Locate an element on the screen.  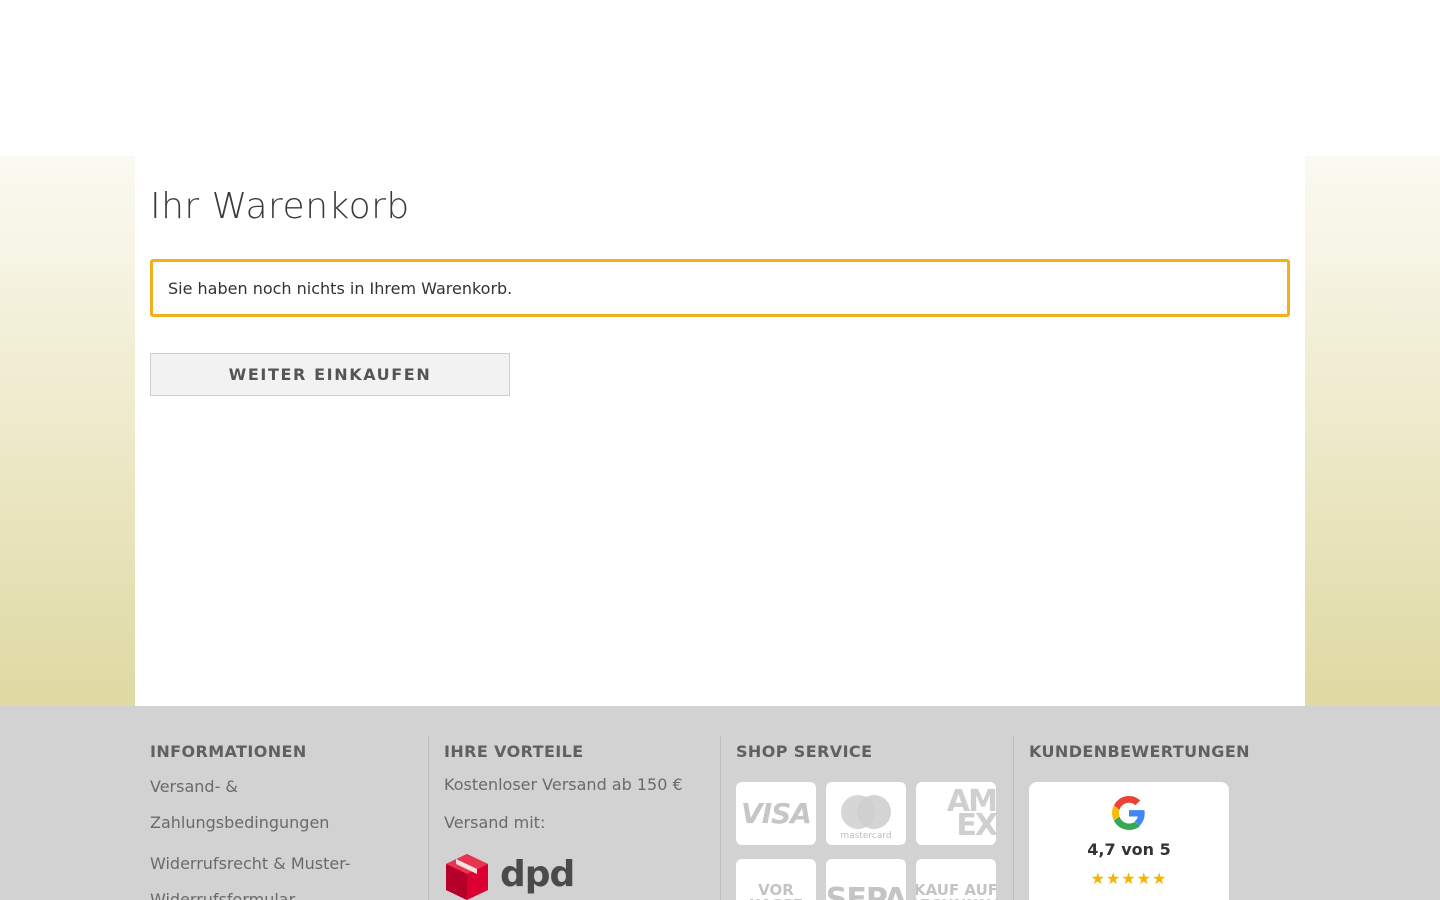
google-review-card: 4,7 von 5 ★★★★★ is located at coordinates (1129, 841).